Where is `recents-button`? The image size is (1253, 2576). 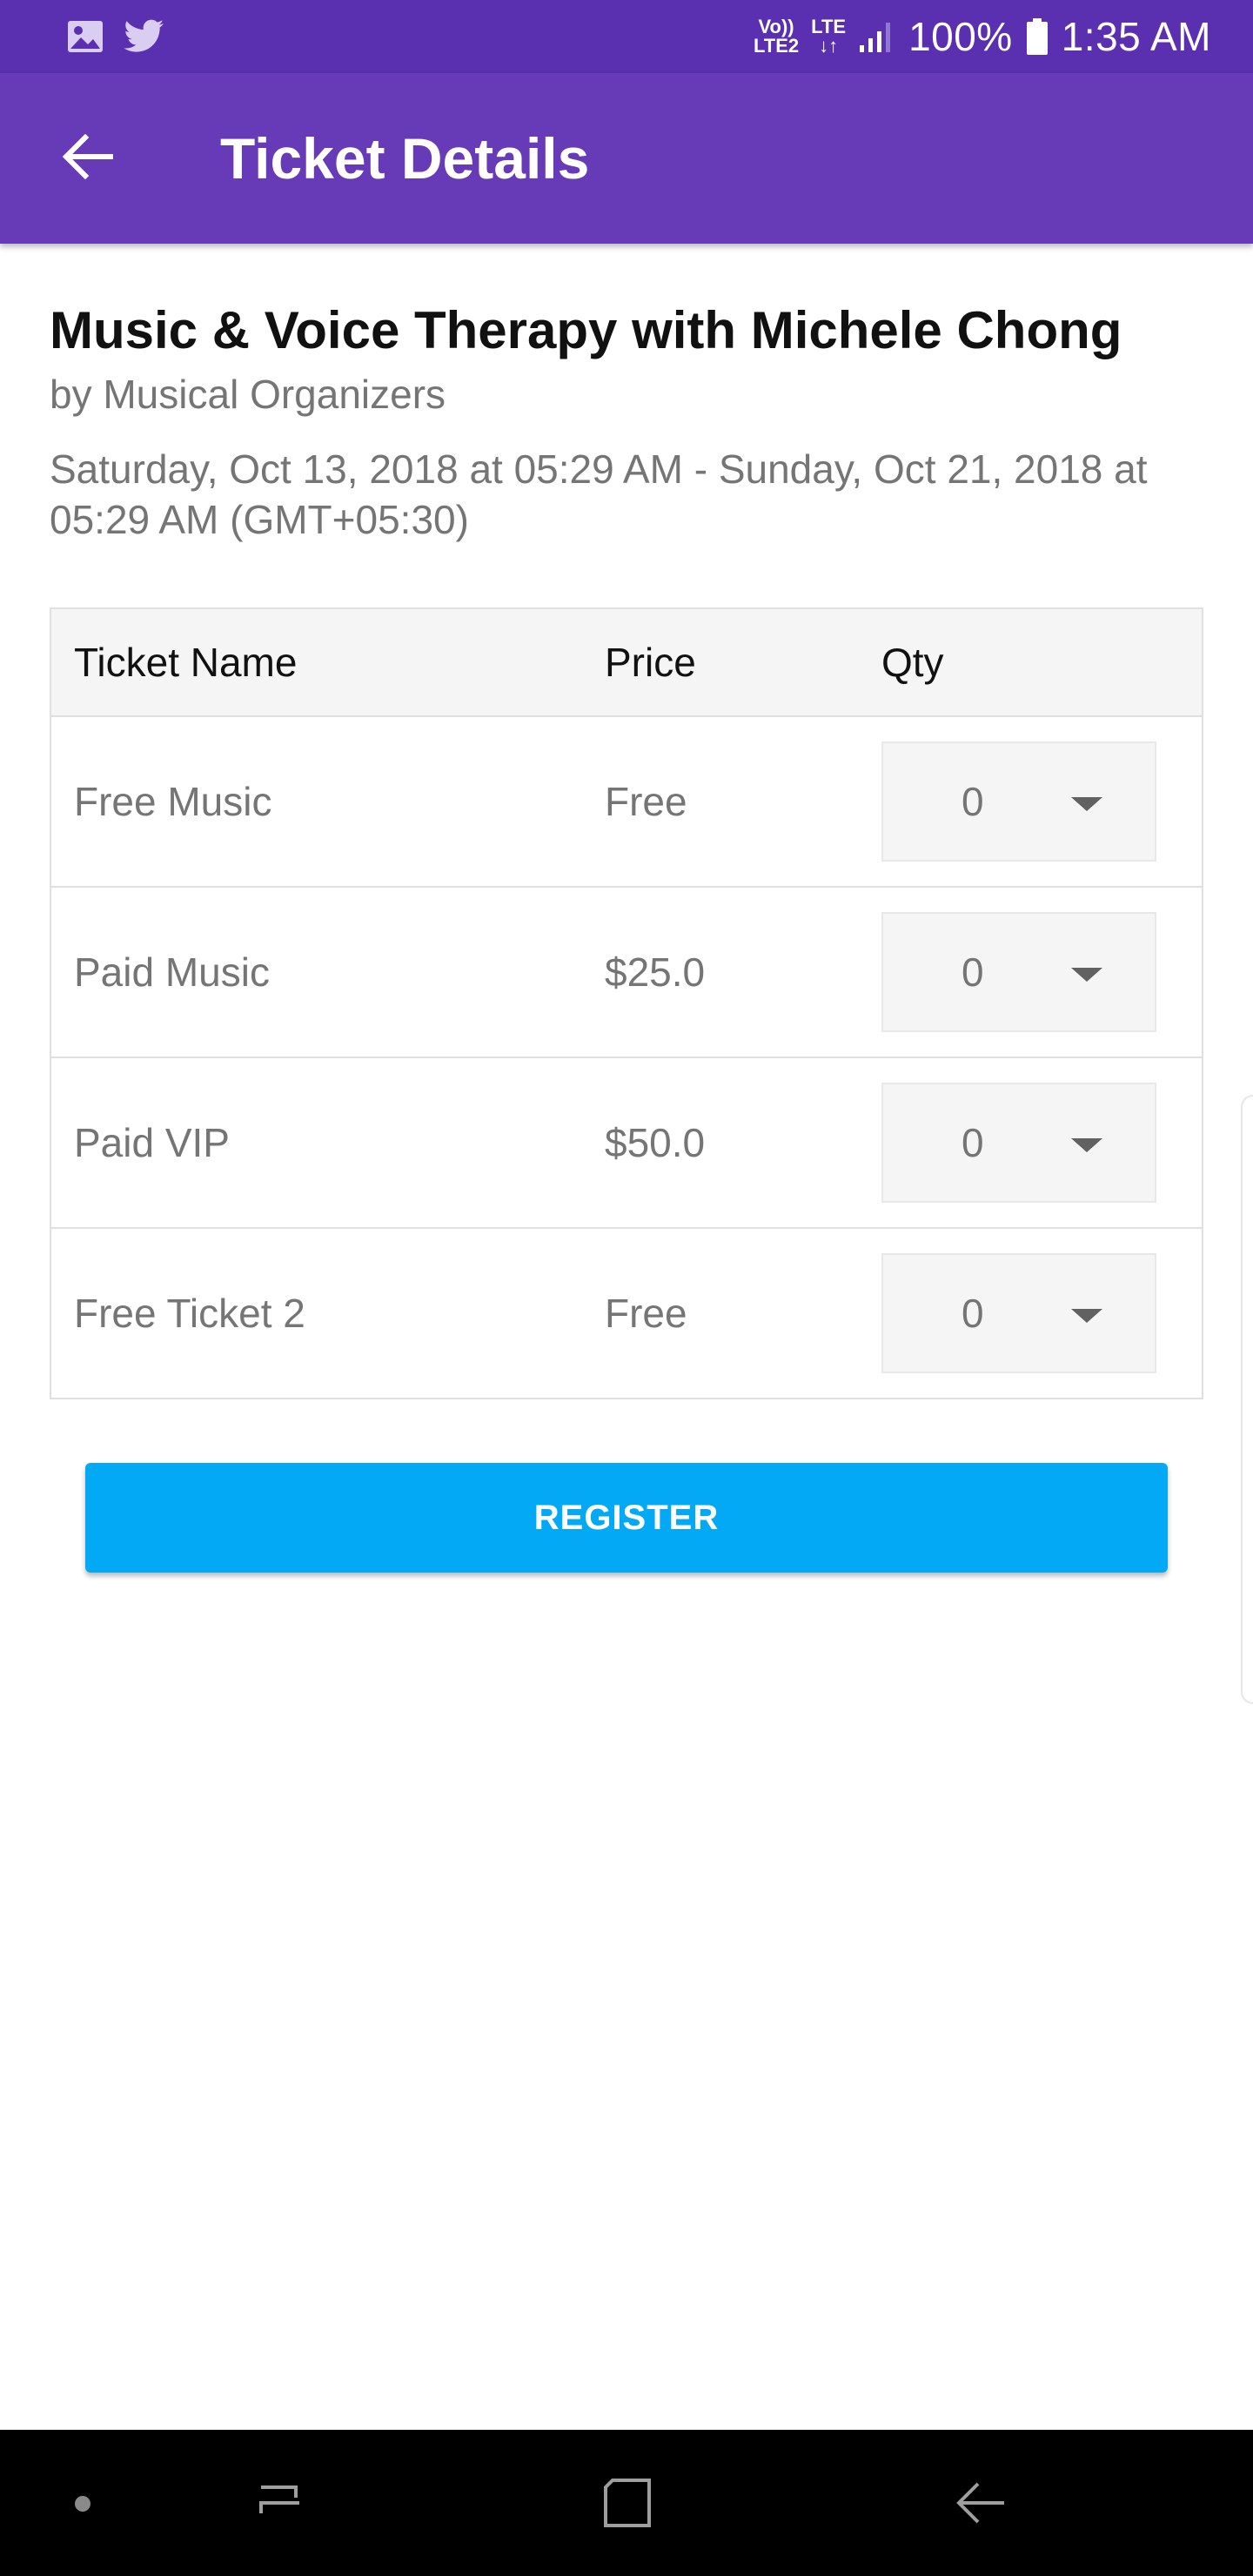
recents-button is located at coordinates (280, 2504).